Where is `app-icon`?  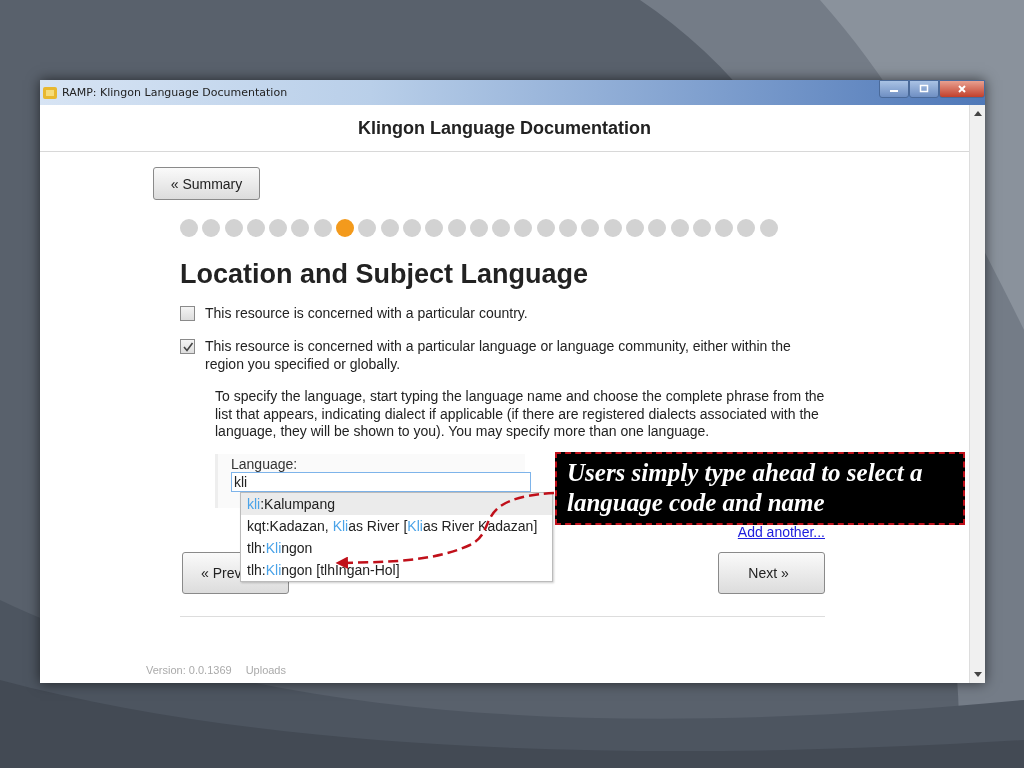 app-icon is located at coordinates (50, 92).